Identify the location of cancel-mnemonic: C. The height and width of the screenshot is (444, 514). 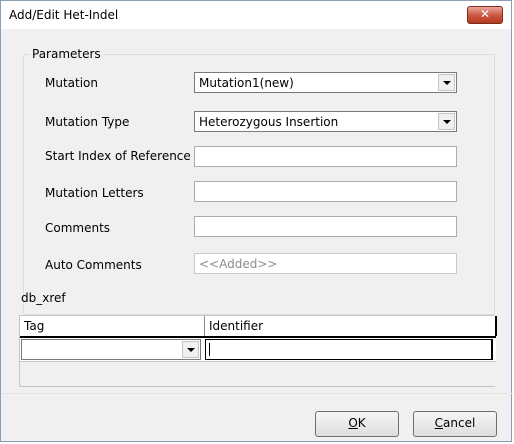
(439, 423).